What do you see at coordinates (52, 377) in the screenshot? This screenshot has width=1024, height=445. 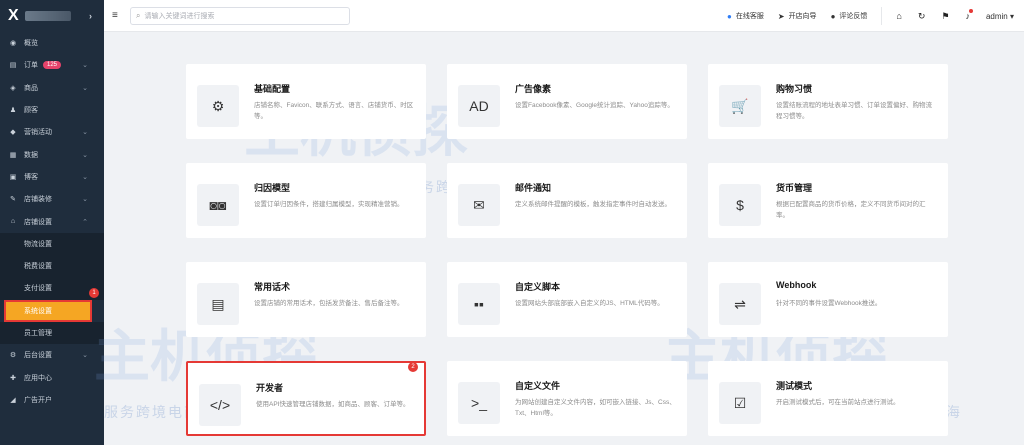 I see `sidebar-item: ✚ 应用中心` at bounding box center [52, 377].